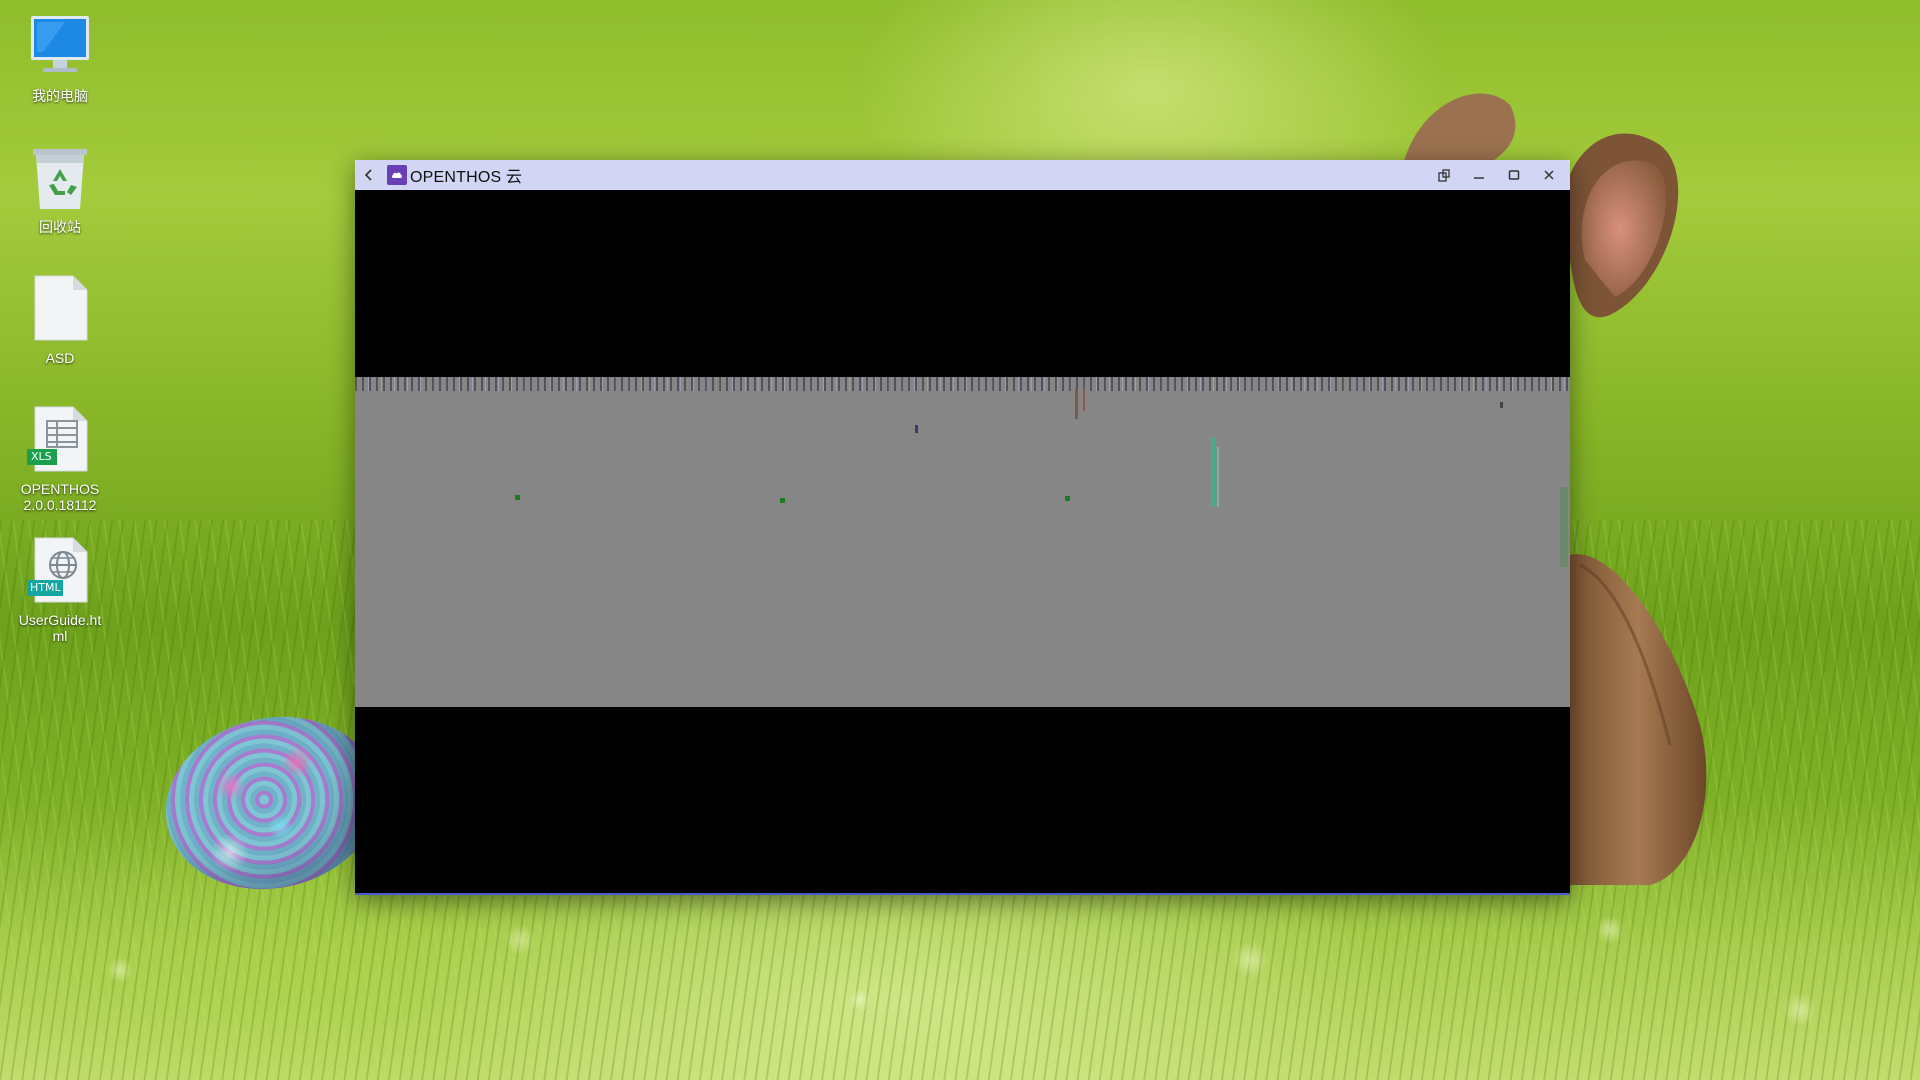 The width and height of the screenshot is (1920, 1080). I want to click on close-icon, so click(1548, 175).